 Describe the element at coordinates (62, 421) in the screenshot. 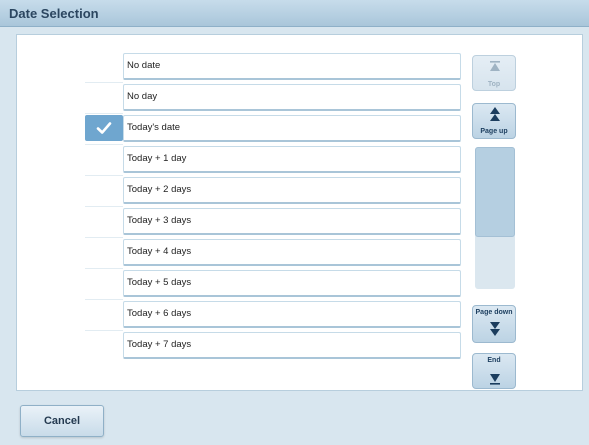

I see `cancel-button: Cancel` at that location.